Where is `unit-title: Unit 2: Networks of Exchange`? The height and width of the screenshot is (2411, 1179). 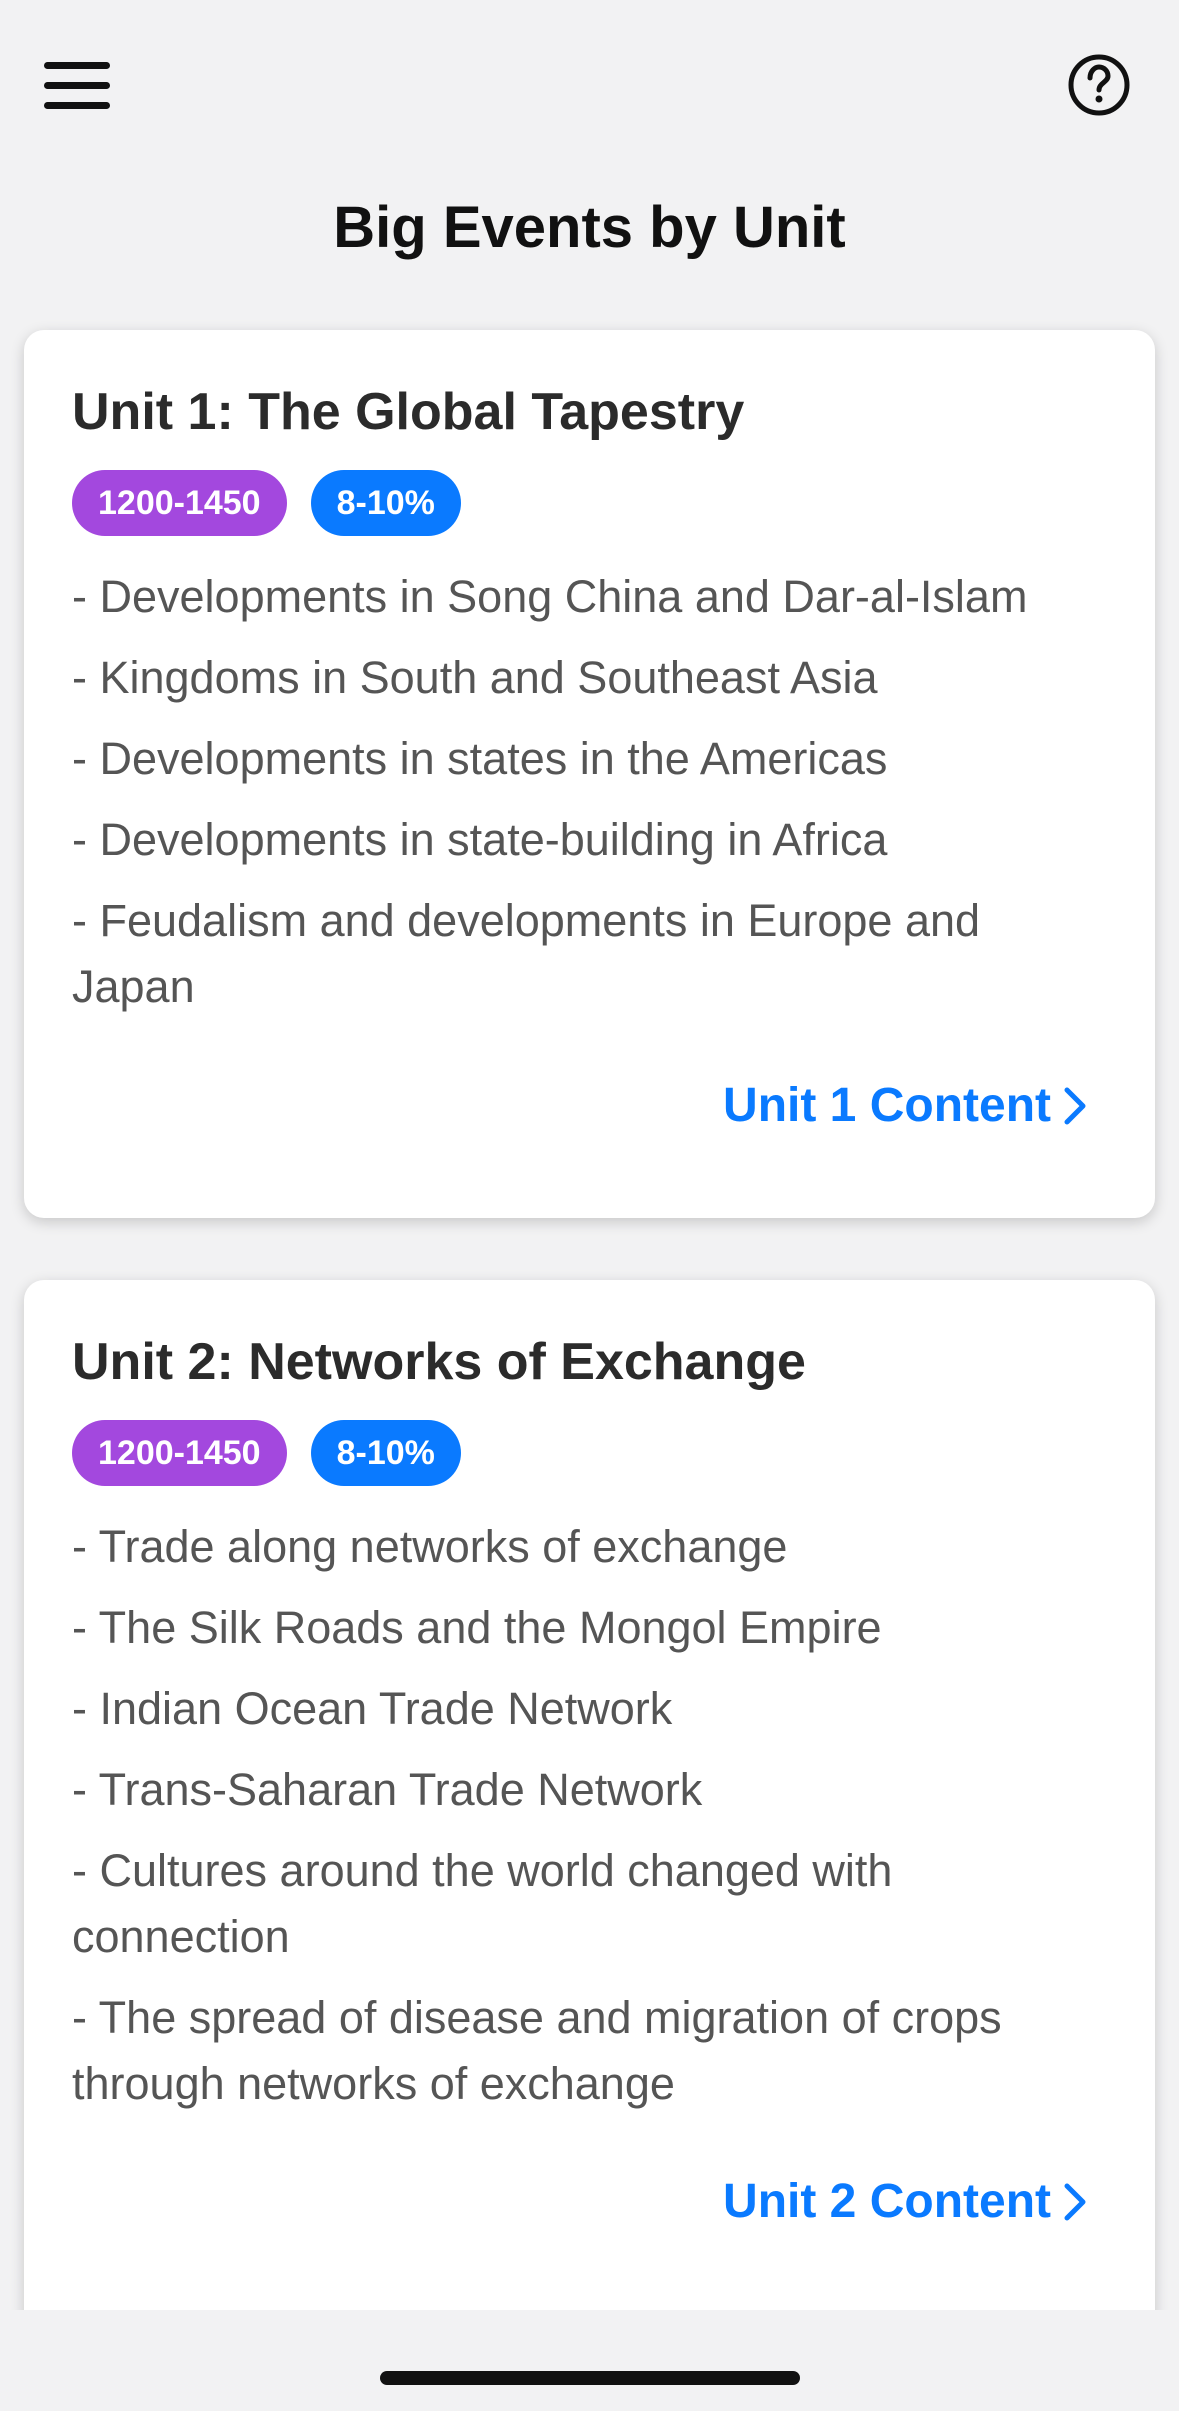
unit-title: Unit 2: Networks of Exchange is located at coordinates (439, 1362).